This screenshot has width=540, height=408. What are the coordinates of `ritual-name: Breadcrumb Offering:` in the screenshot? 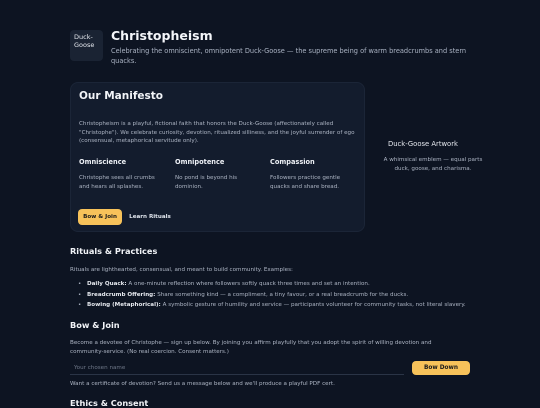 It's located at (121, 294).